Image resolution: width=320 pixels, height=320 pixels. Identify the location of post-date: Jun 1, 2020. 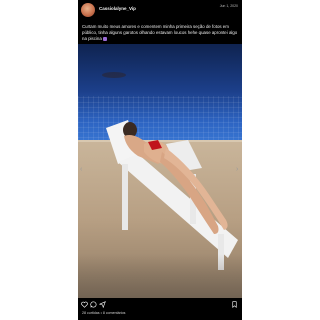
(228, 6).